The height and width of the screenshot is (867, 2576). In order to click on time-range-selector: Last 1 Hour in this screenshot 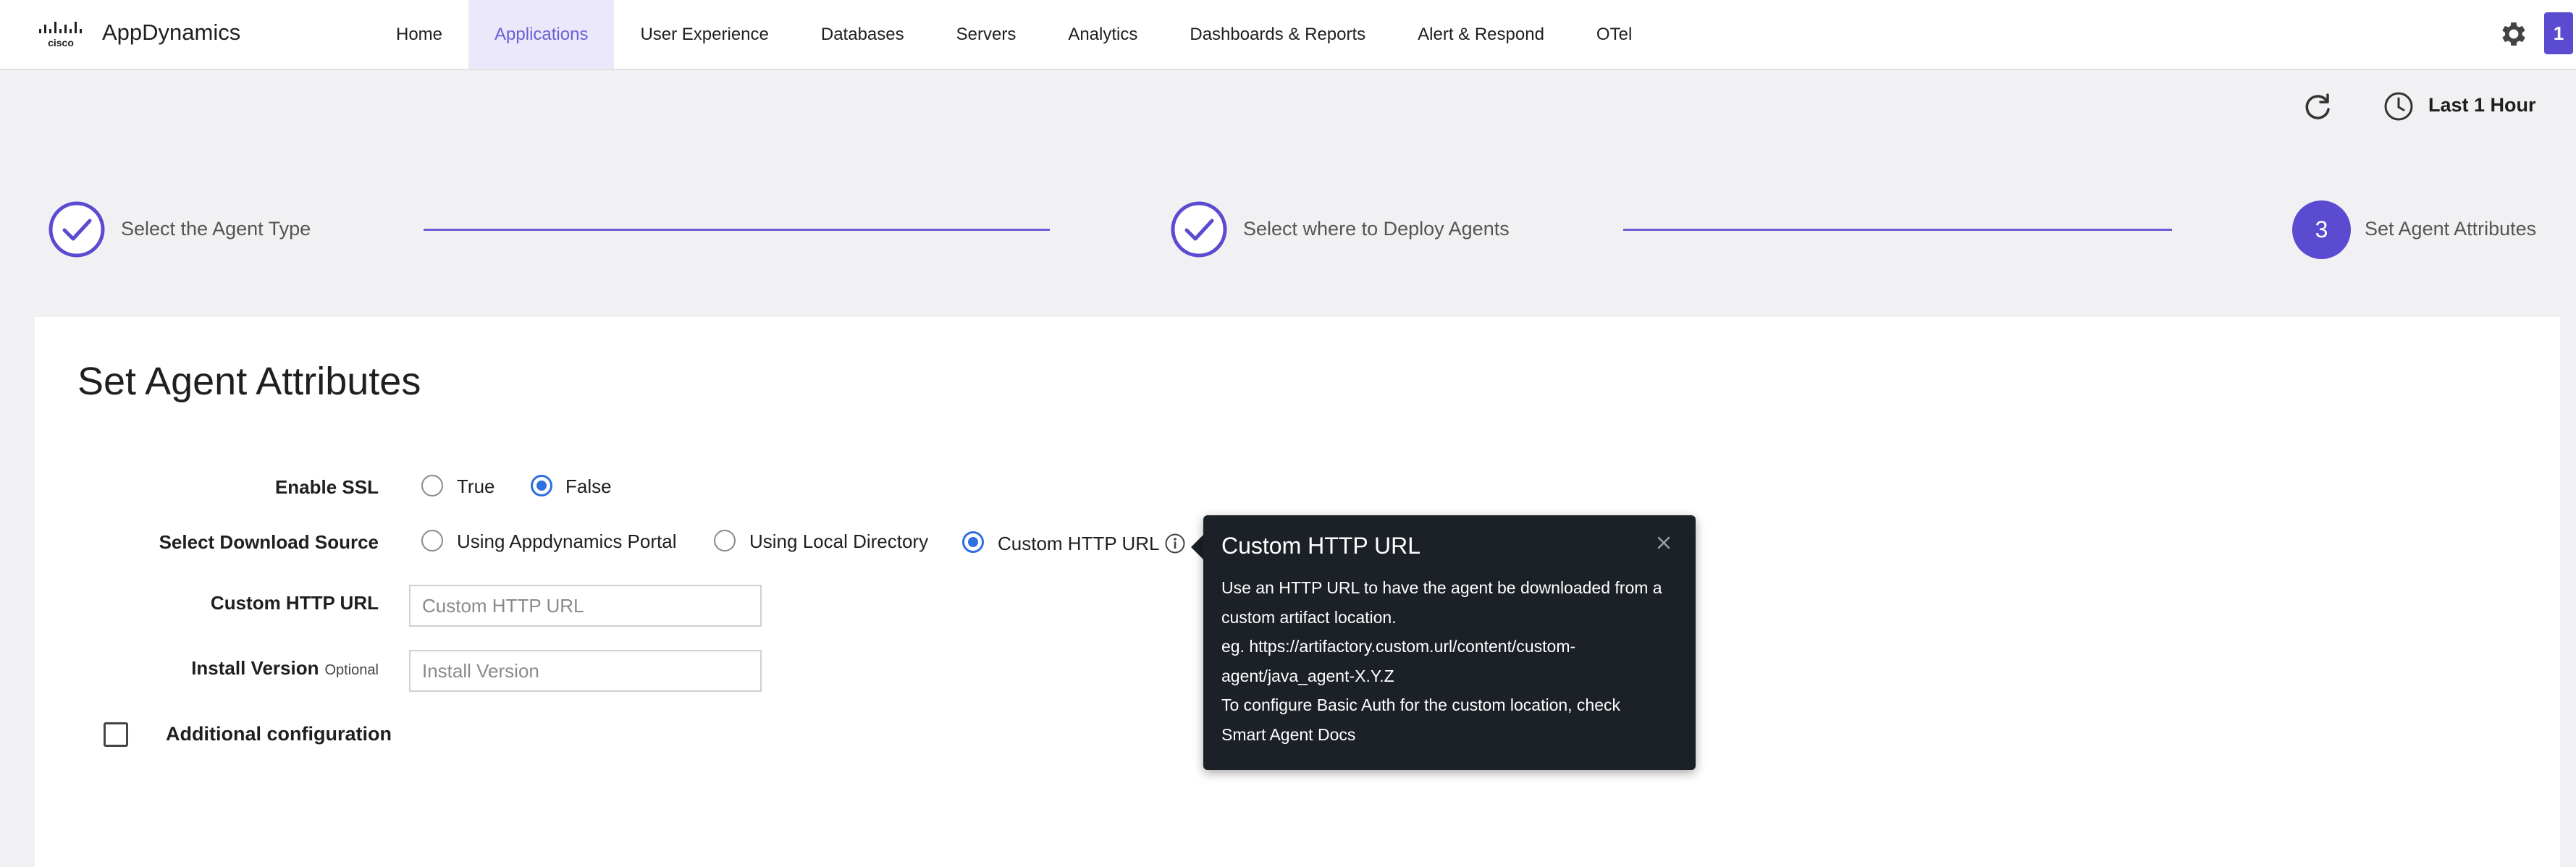, I will do `click(2482, 106)`.